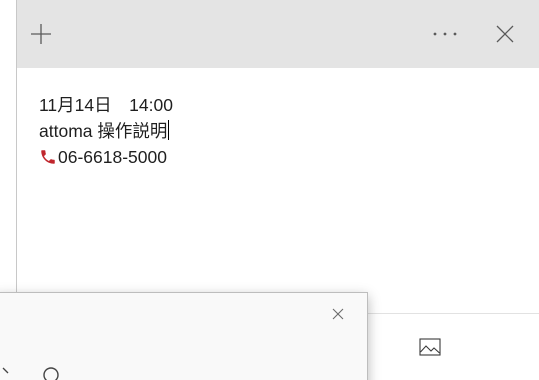 The image size is (539, 380). I want to click on add-image-button, so click(430, 347).